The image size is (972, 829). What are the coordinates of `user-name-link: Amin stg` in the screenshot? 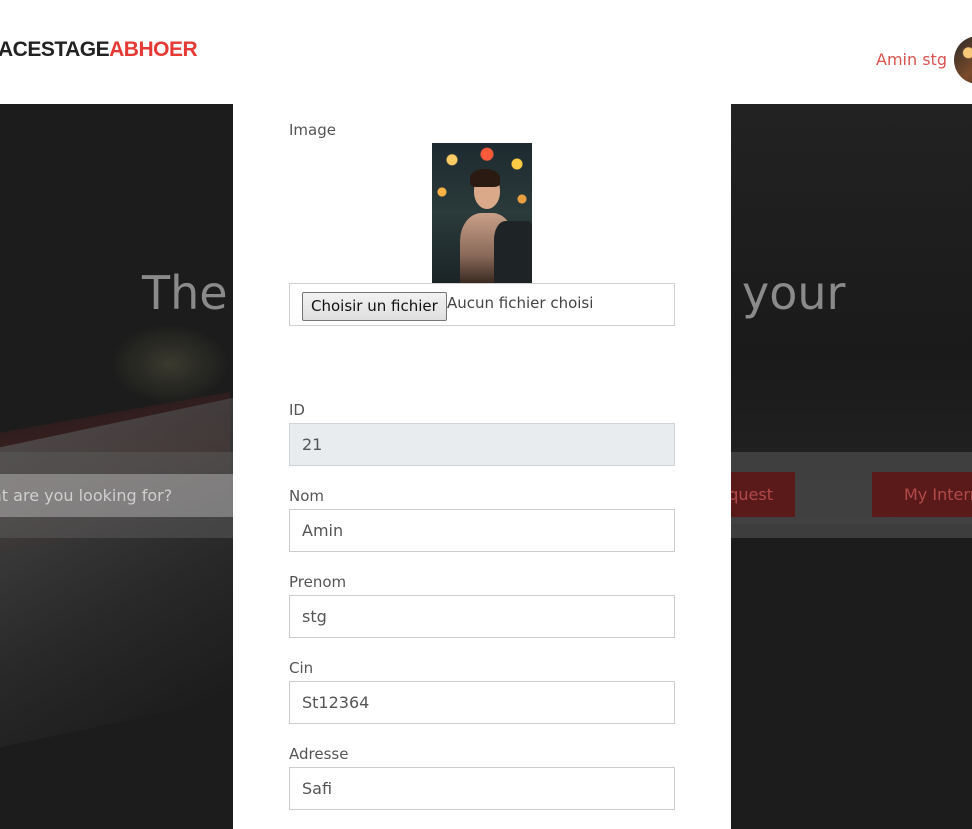 It's located at (911, 59).